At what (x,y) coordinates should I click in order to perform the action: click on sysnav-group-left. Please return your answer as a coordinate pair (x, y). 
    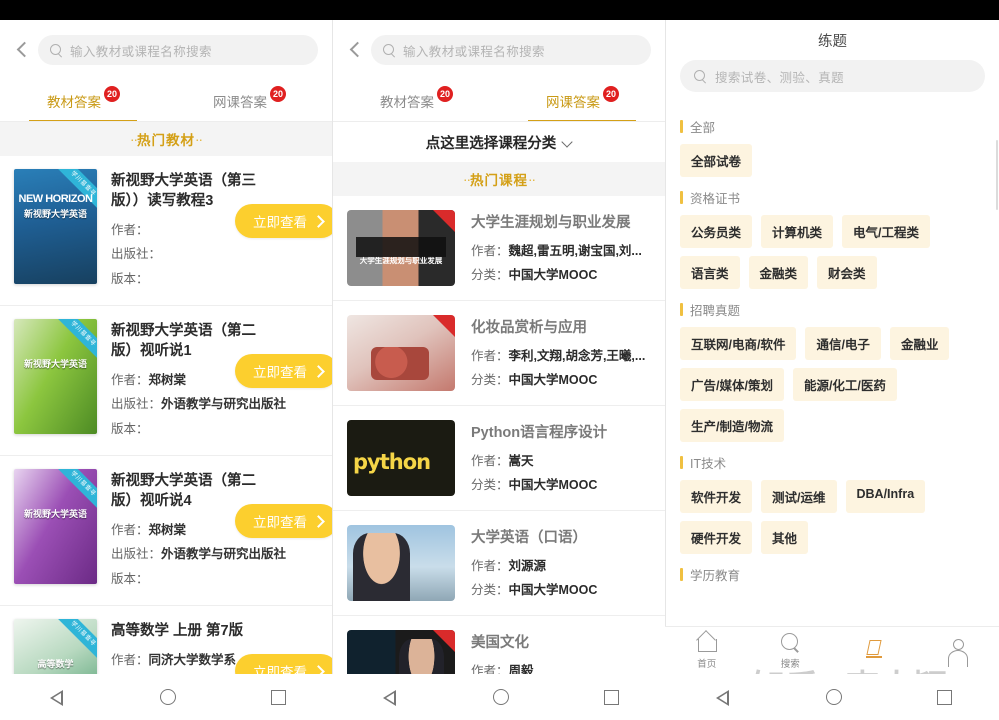
    Looking at the image, I should click on (166, 697).